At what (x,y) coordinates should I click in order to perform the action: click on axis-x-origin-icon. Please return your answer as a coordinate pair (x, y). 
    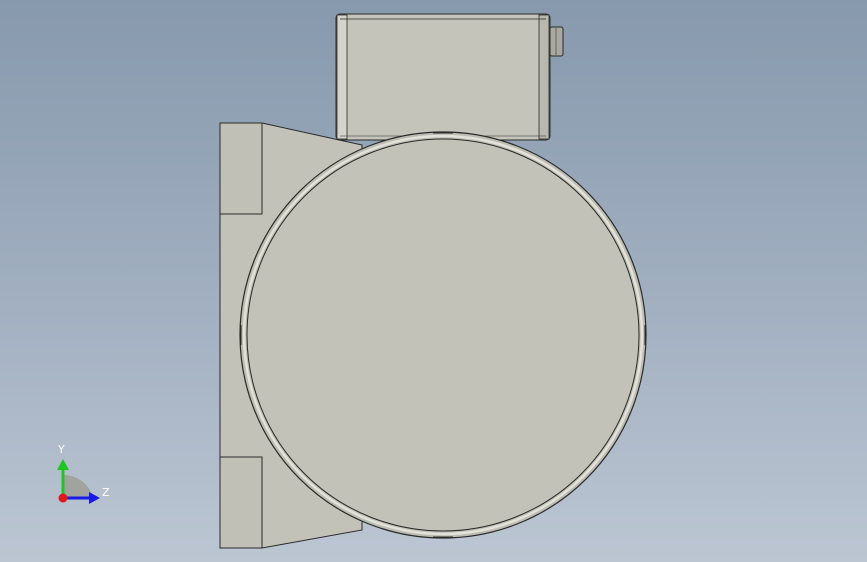
    Looking at the image, I should click on (63, 498).